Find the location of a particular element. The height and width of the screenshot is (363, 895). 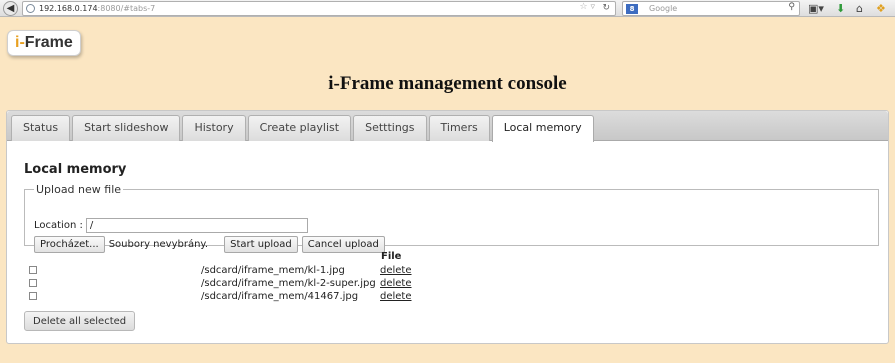

section-title: Local memory is located at coordinates (75, 169).